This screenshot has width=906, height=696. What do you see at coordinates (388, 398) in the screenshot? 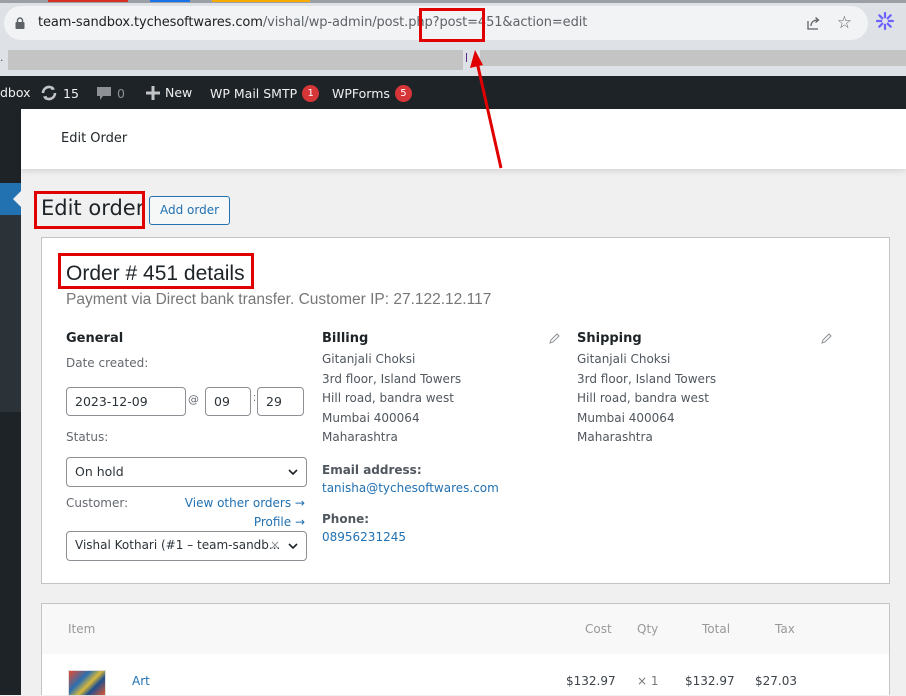
I see `billing-address-2: Hill road, bandra west` at bounding box center [388, 398].